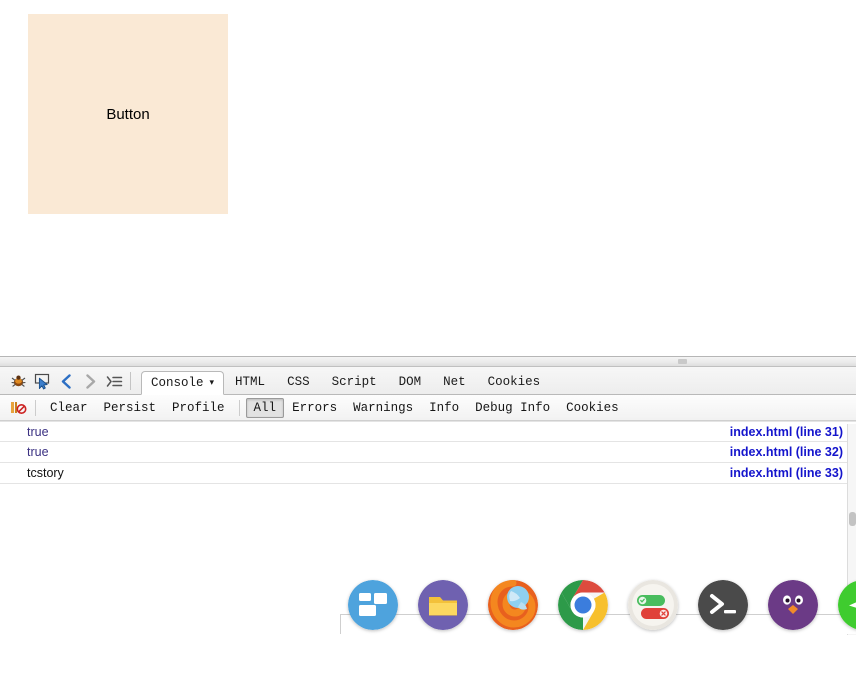  Describe the element at coordinates (786, 432) in the screenshot. I see `log-source-link: index.html (line 31)` at that location.